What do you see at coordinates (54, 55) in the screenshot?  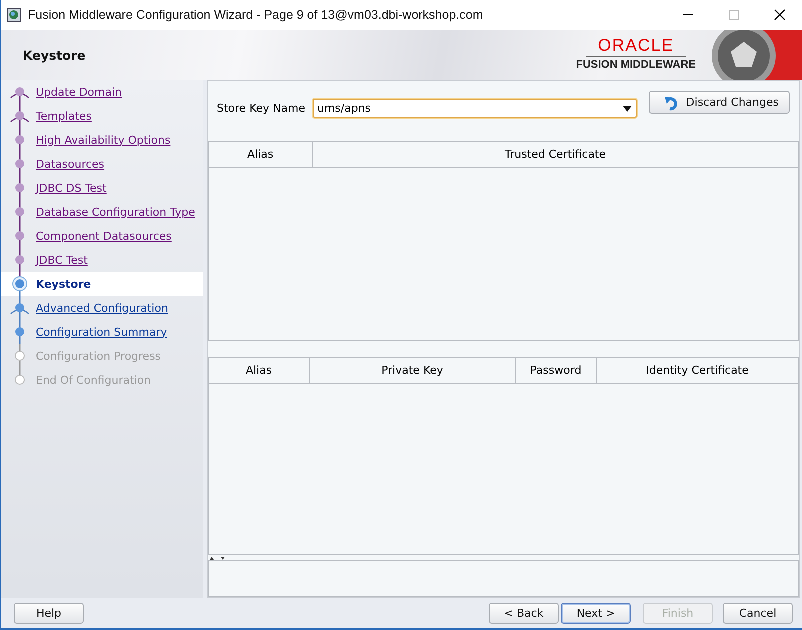 I see `page-heading: Keystore` at bounding box center [54, 55].